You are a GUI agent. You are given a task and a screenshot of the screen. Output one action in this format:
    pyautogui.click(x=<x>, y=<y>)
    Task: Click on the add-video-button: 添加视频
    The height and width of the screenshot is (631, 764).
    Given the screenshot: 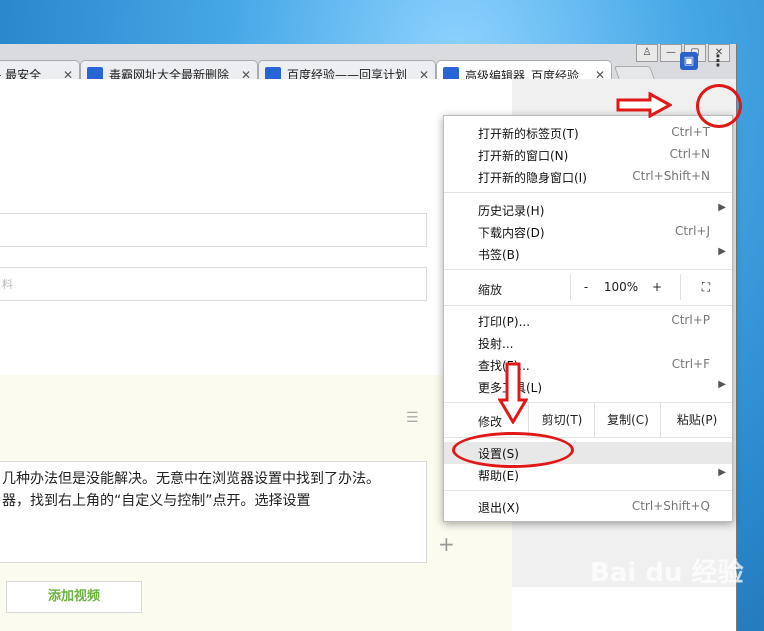 What is the action you would take?
    pyautogui.click(x=74, y=597)
    